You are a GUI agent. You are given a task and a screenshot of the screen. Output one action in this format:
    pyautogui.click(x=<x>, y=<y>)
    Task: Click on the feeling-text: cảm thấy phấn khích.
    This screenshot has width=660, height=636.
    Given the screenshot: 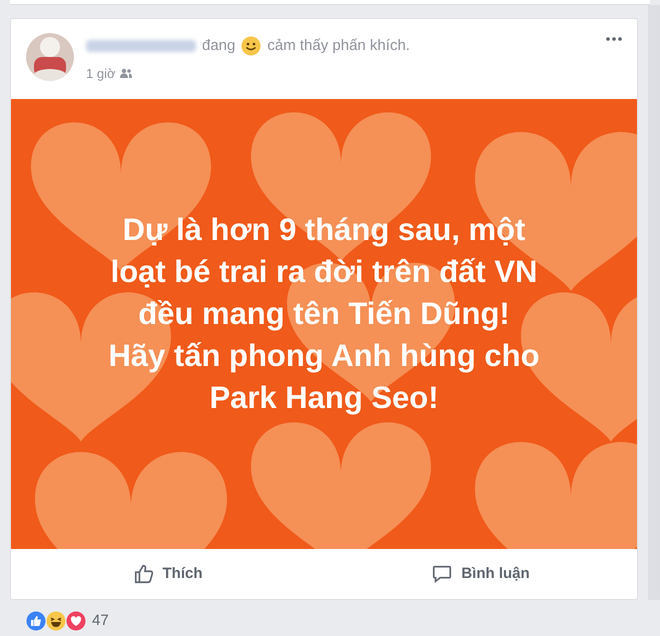 What is the action you would take?
    pyautogui.click(x=338, y=46)
    